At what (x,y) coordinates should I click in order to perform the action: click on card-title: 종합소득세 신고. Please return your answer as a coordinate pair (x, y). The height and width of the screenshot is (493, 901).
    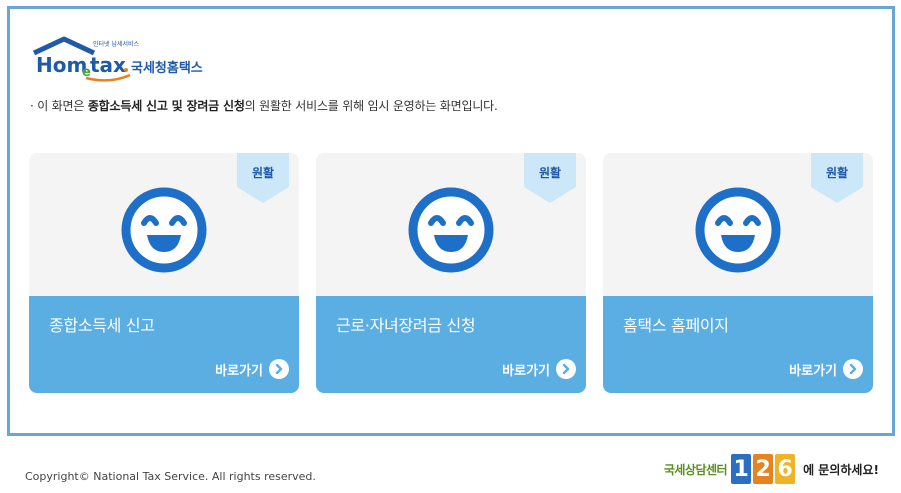
    Looking at the image, I should click on (102, 325).